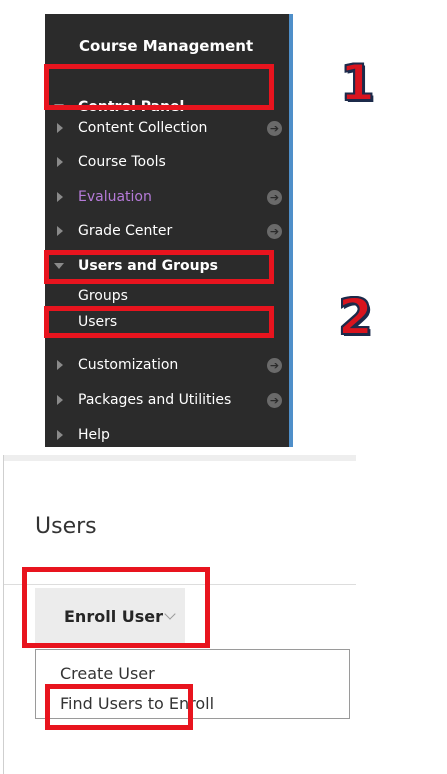 This screenshot has width=447, height=774. Describe the element at coordinates (94, 435) in the screenshot. I see `menu-item-label: Help` at that location.